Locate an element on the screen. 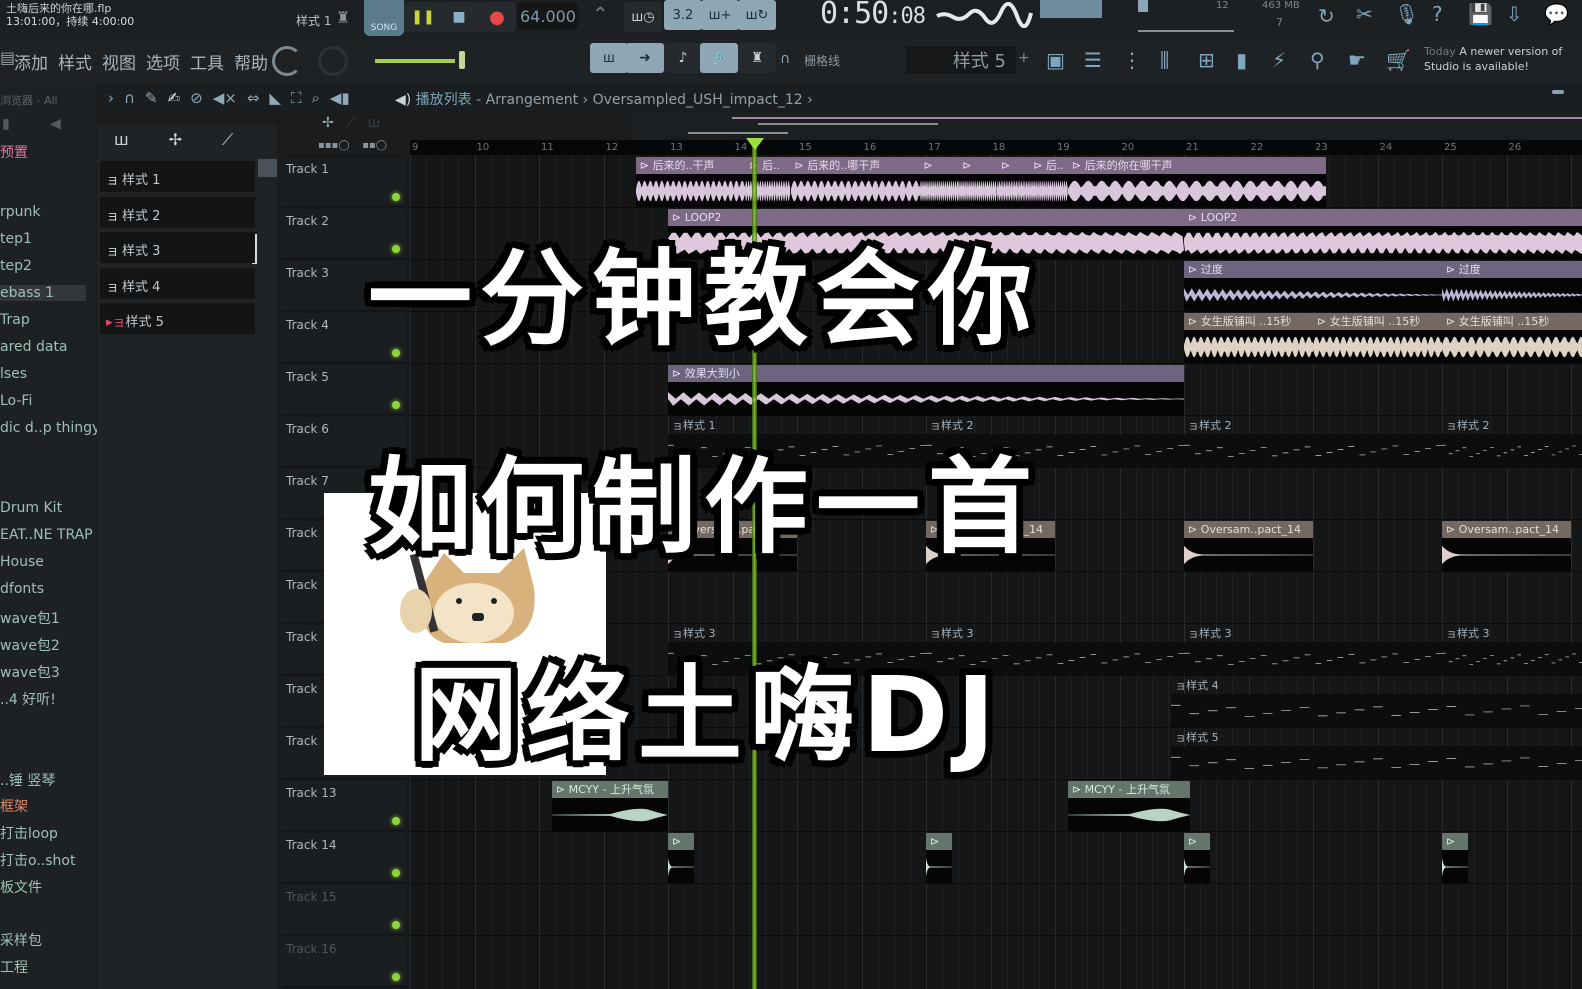  browser-item: lses is located at coordinates (13, 374).